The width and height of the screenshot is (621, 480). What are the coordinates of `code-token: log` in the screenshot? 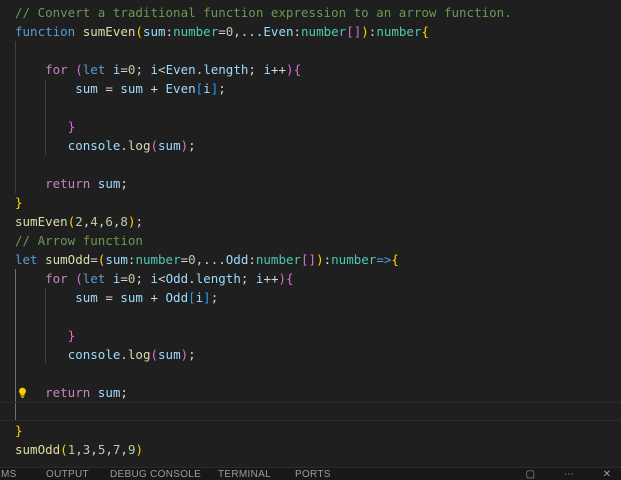 It's located at (139, 145).